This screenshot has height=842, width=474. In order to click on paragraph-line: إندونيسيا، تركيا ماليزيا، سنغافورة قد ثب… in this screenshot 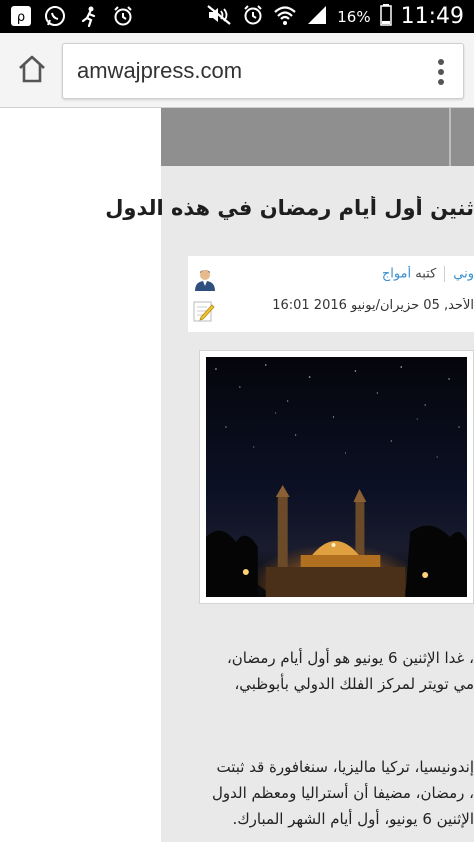, I will do `click(345, 767)`.